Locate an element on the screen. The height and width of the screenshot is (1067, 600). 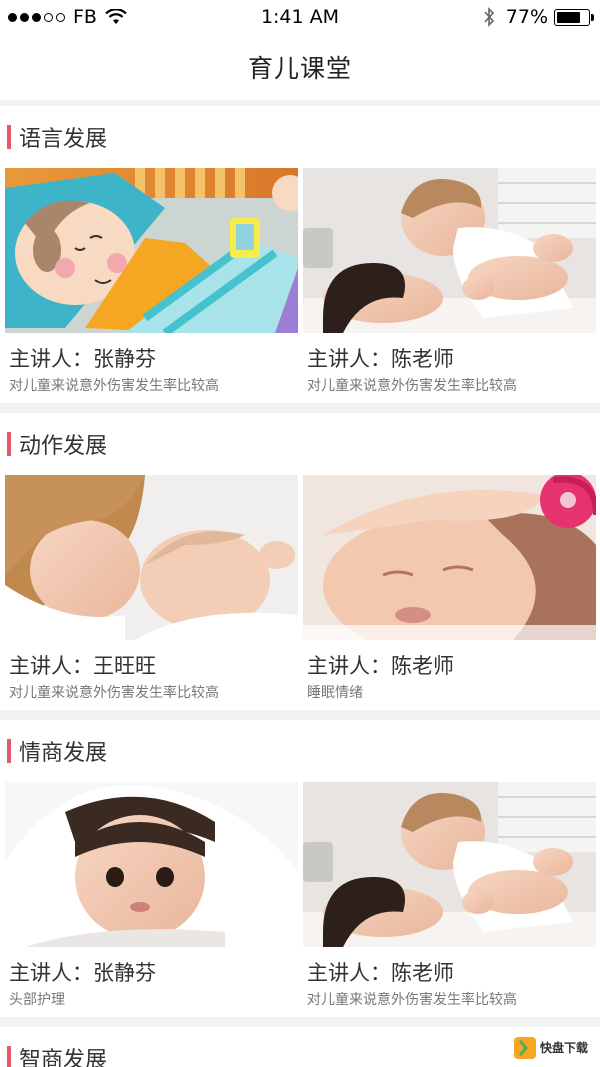
battery-icon is located at coordinates (574, 17).